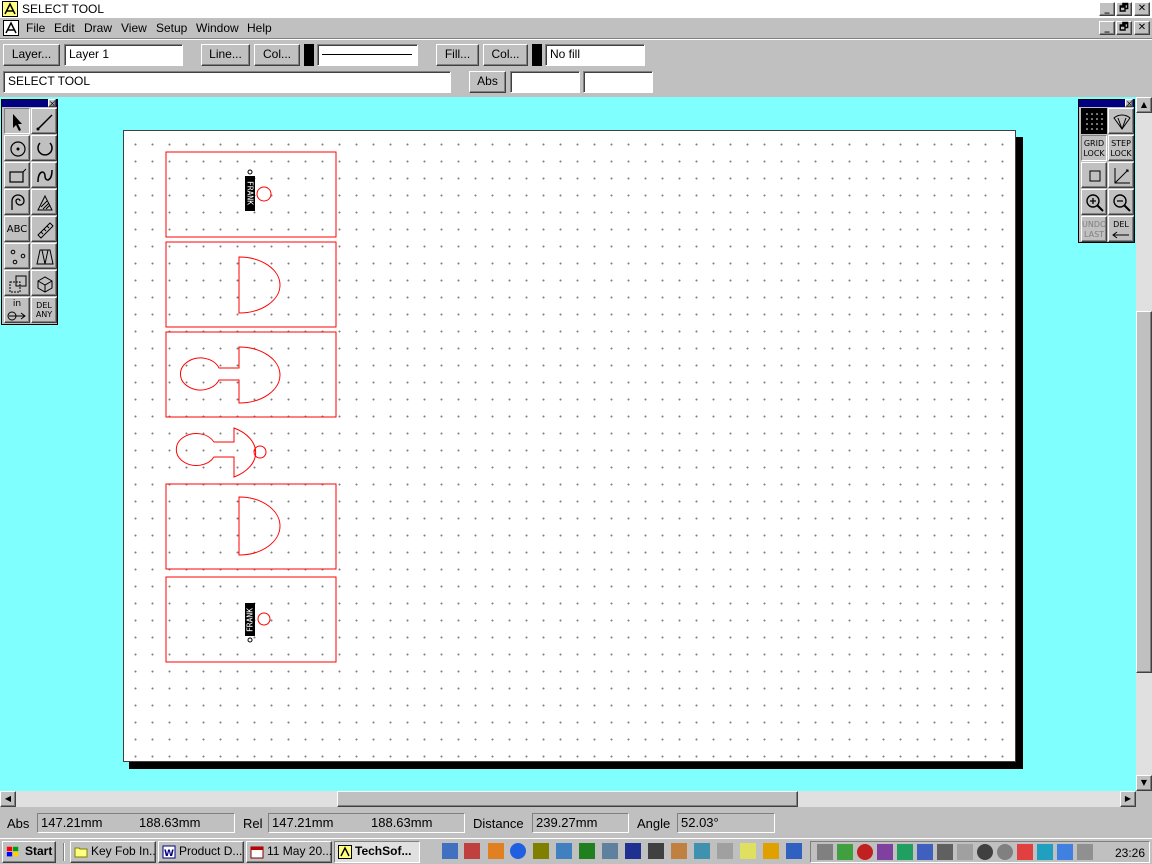  I want to click on quicklaunch-1-icon, so click(450, 851).